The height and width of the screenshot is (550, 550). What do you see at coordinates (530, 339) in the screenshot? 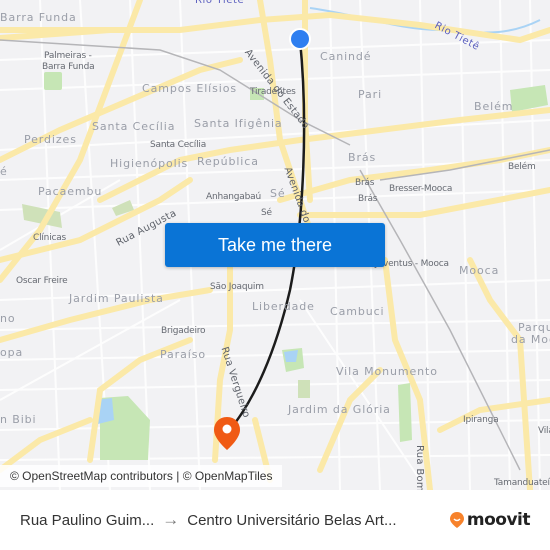
I see `label-parque-2: da Mooca` at bounding box center [530, 339].